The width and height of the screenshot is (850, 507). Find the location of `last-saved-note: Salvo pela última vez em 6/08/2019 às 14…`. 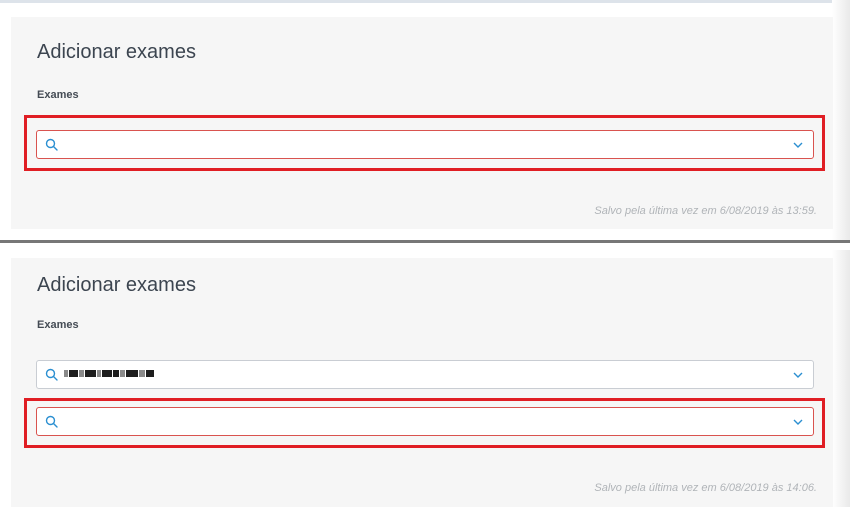

last-saved-note: Salvo pela última vez em 6/08/2019 às 14… is located at coordinates (705, 488).